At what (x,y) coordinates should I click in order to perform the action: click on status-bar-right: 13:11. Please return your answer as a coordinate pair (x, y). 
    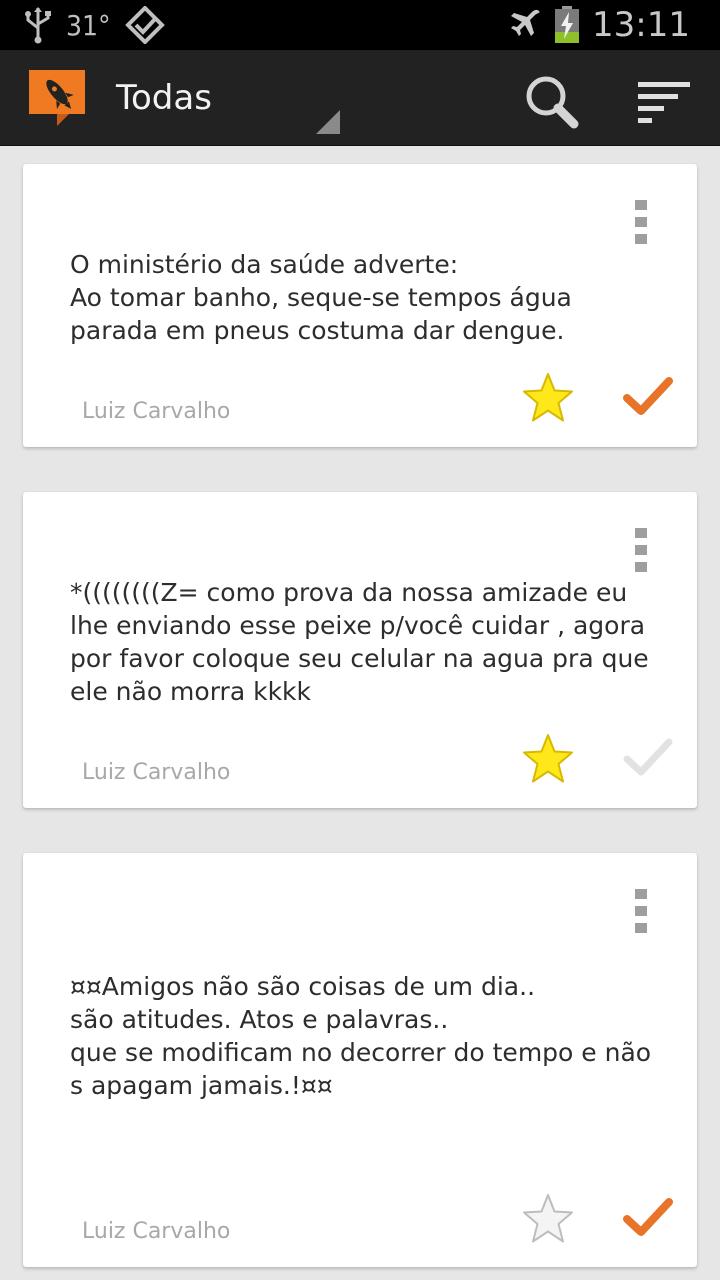
    Looking at the image, I should click on (599, 25).